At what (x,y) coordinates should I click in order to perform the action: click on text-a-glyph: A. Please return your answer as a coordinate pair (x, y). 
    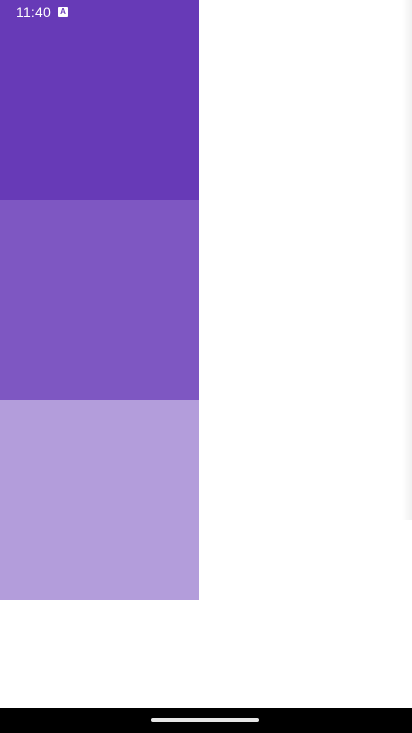
    Looking at the image, I should click on (63, 11).